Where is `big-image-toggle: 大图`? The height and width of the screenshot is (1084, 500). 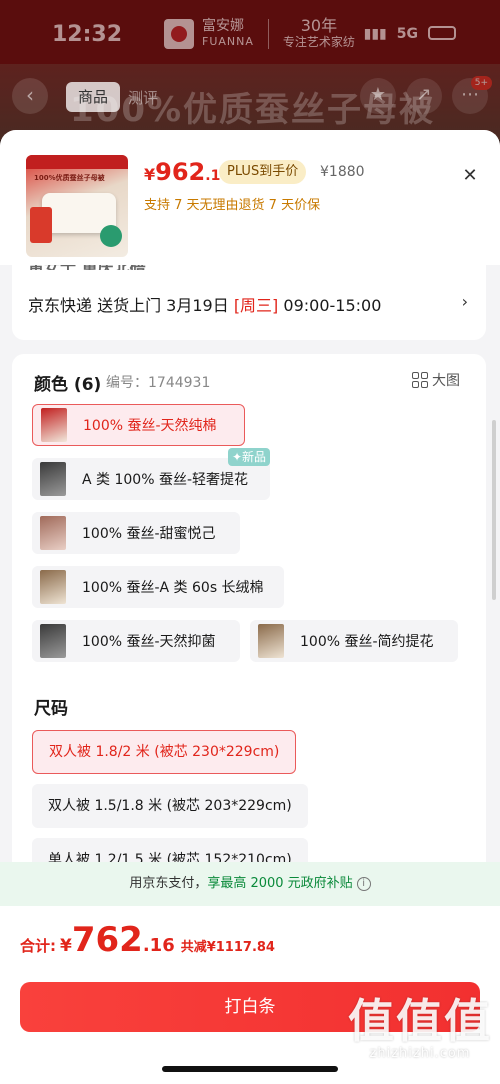
big-image-toggle: 大图 is located at coordinates (436, 380).